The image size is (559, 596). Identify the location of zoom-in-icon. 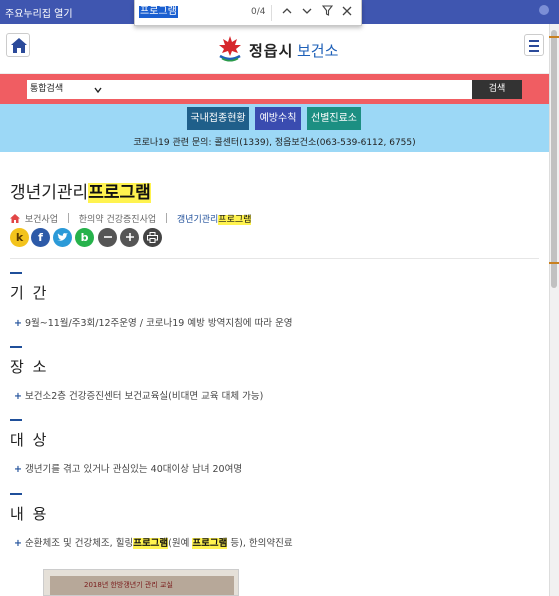
(129, 237).